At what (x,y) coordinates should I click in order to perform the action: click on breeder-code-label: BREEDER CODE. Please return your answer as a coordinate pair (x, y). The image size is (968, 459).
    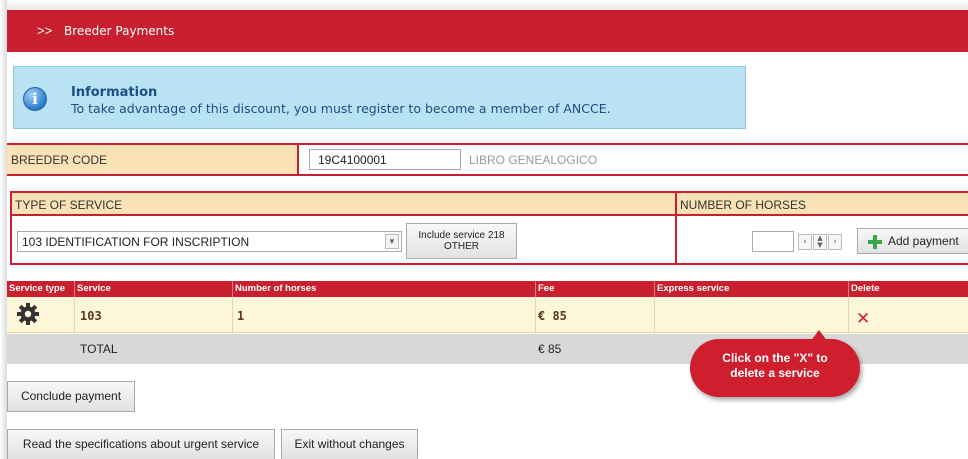
    Looking at the image, I should click on (59, 160).